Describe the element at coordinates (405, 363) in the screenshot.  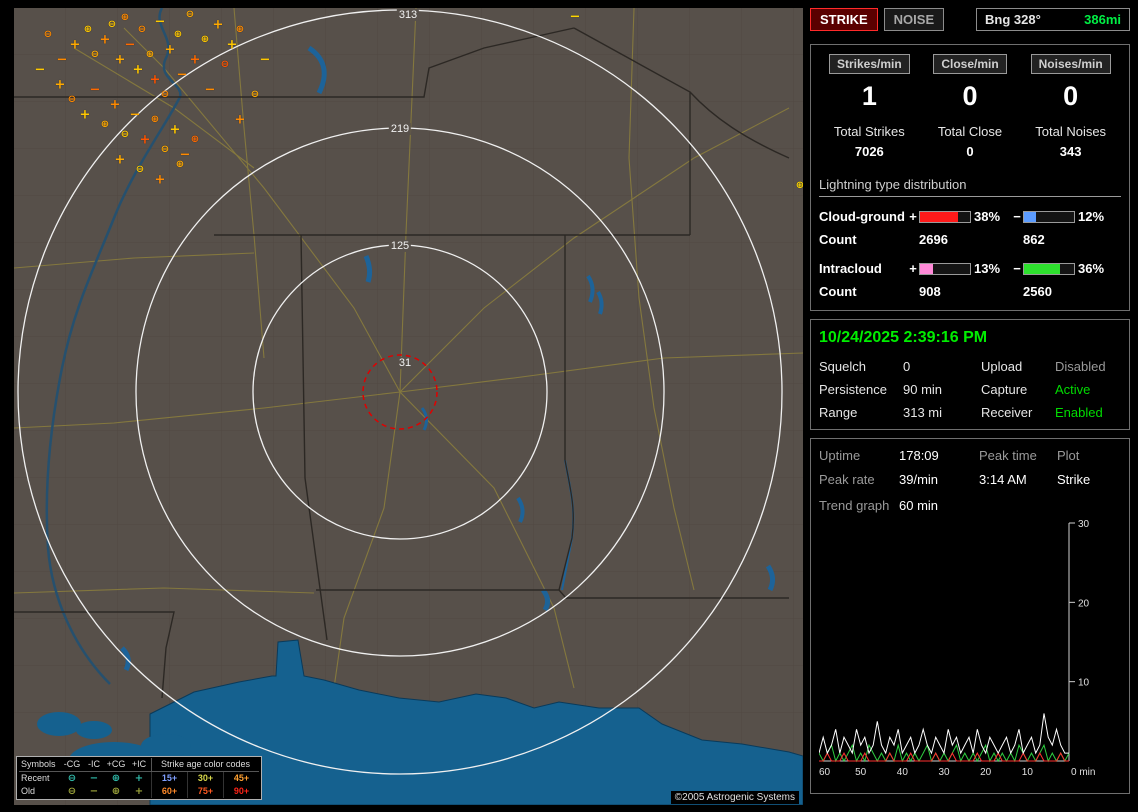
I see `range-ring-label-31: 31` at that location.